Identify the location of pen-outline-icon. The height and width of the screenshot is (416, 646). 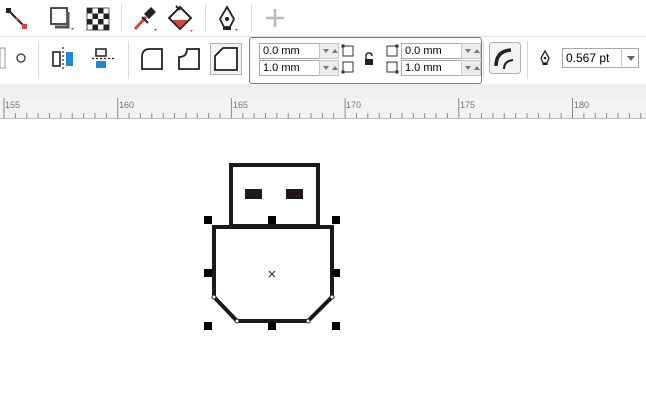
(228, 19).